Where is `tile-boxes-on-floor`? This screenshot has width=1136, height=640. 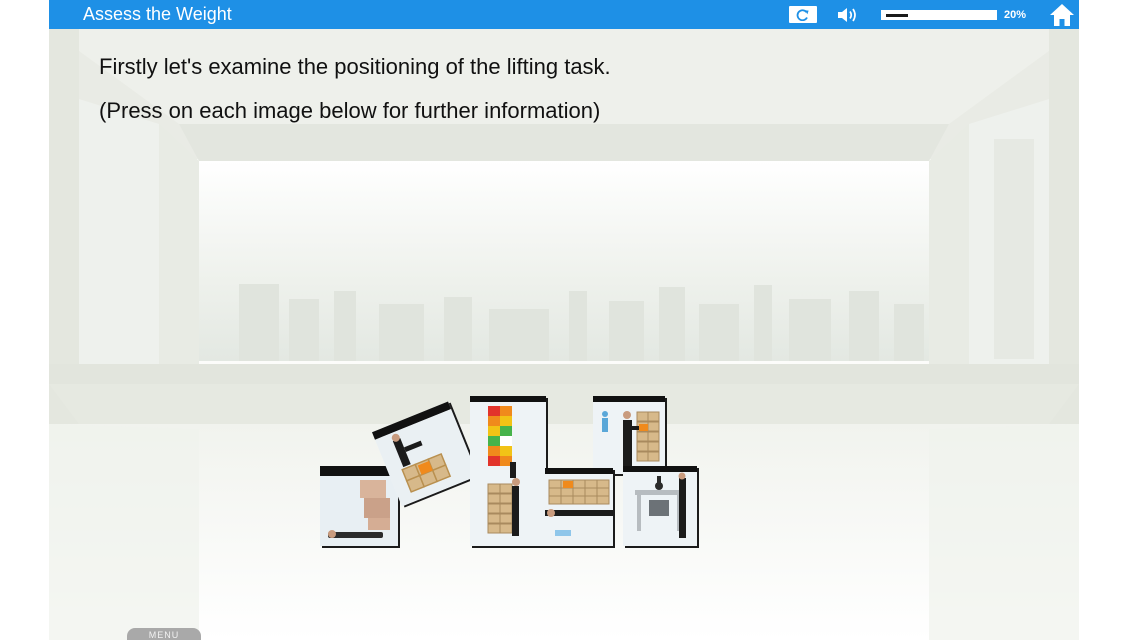 tile-boxes-on-floor is located at coordinates (359, 506).